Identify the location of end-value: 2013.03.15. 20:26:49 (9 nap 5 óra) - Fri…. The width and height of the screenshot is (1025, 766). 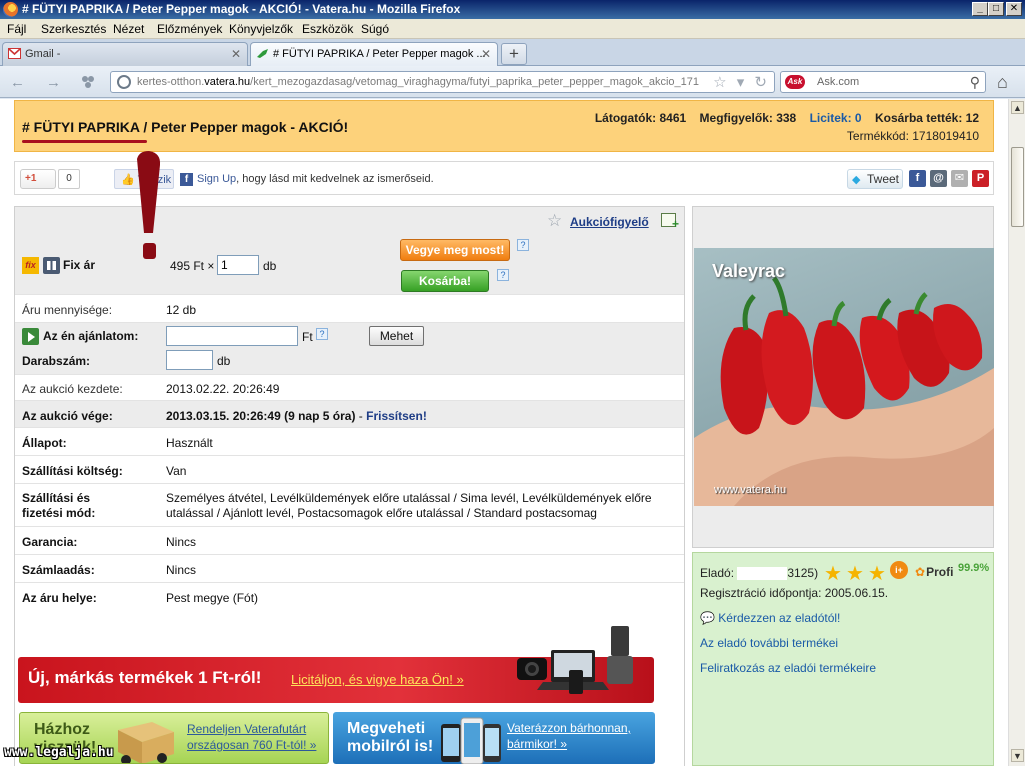
(296, 416).